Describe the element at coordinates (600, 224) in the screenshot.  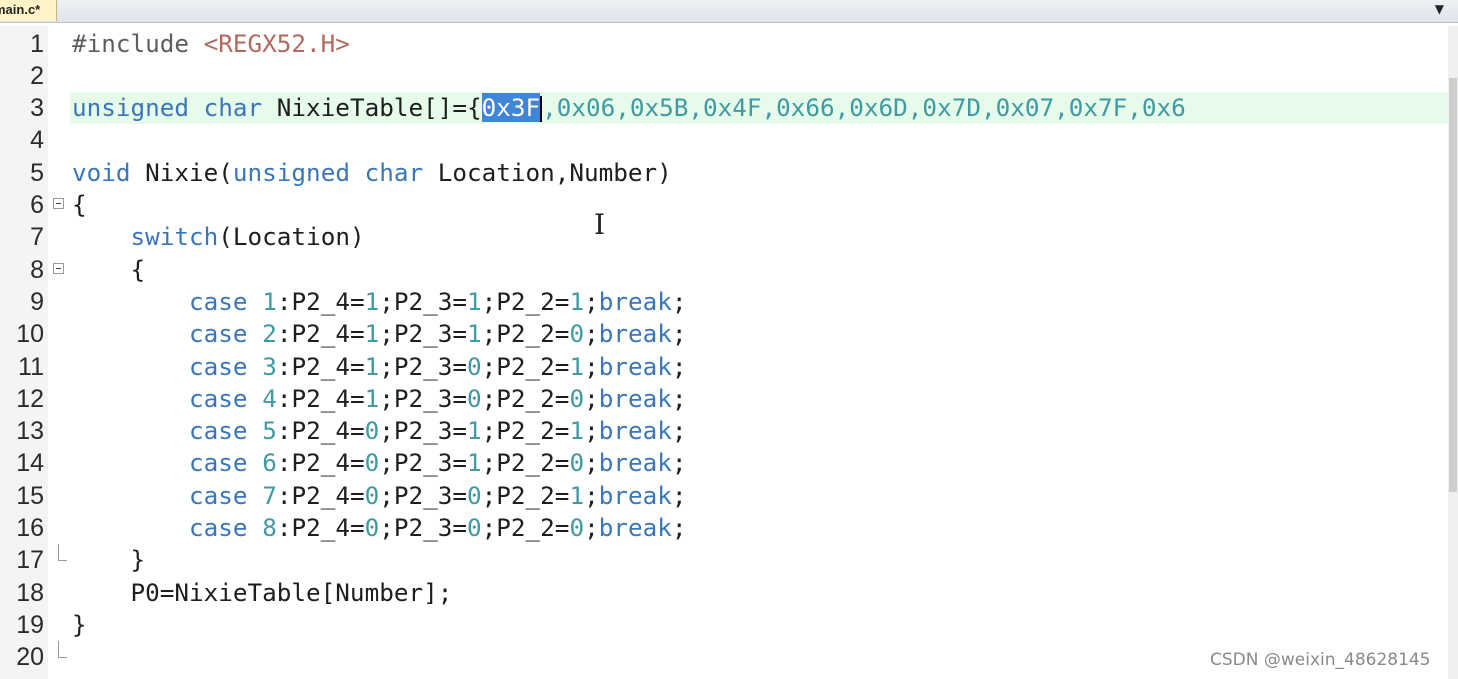
I see `text-cursor-ibeam-icon: I` at that location.